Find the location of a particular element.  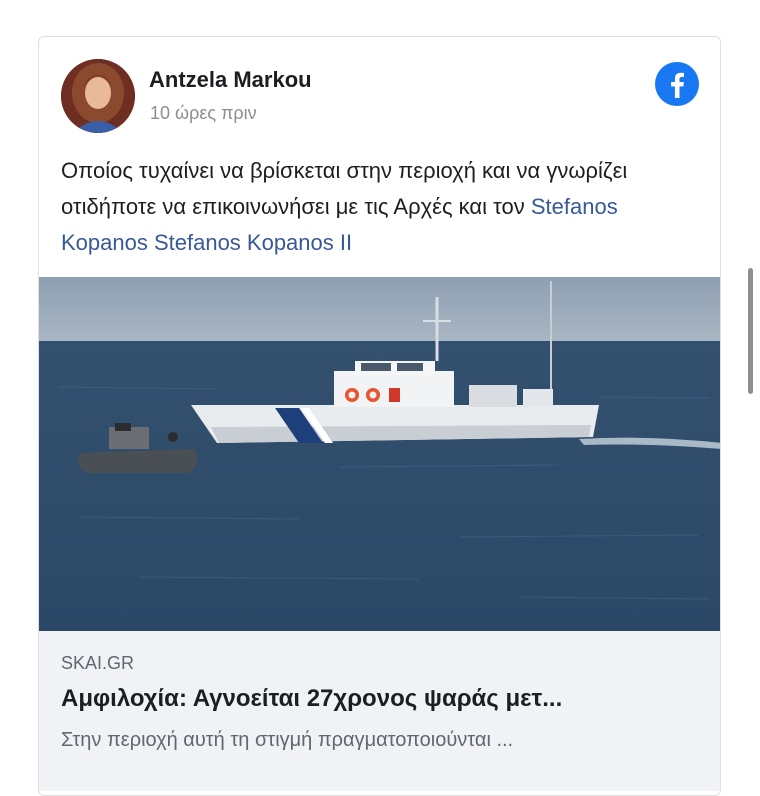

avatar is located at coordinates (98, 96).